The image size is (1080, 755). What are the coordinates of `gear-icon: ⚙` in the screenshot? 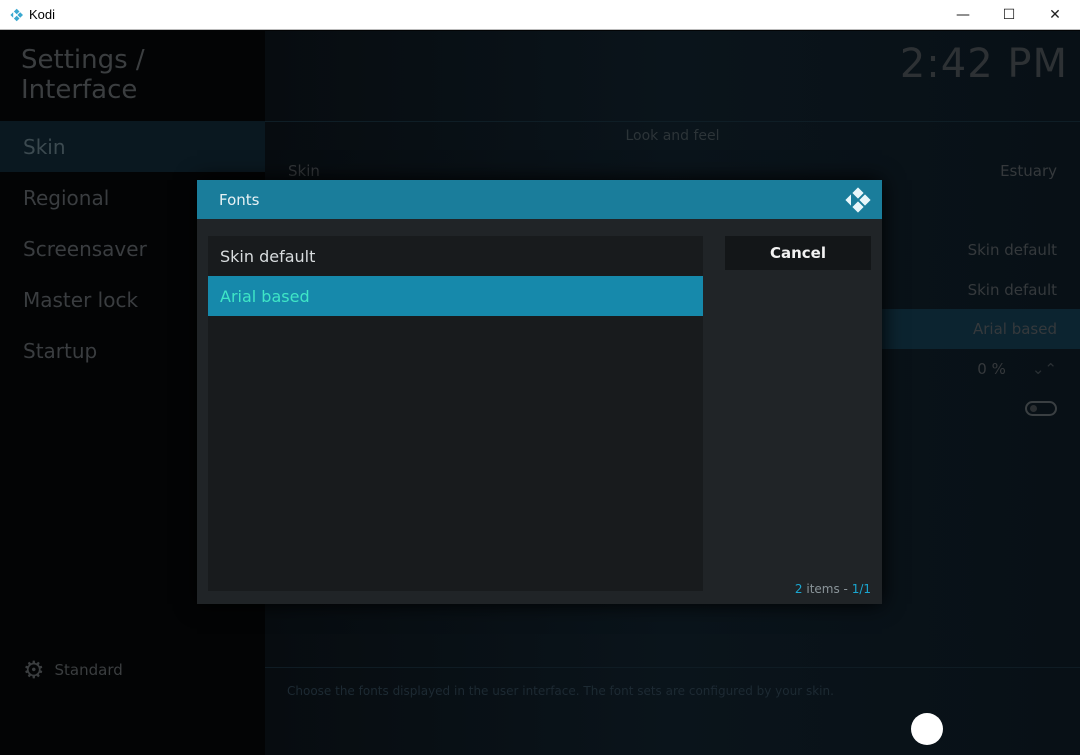 It's located at (34, 670).